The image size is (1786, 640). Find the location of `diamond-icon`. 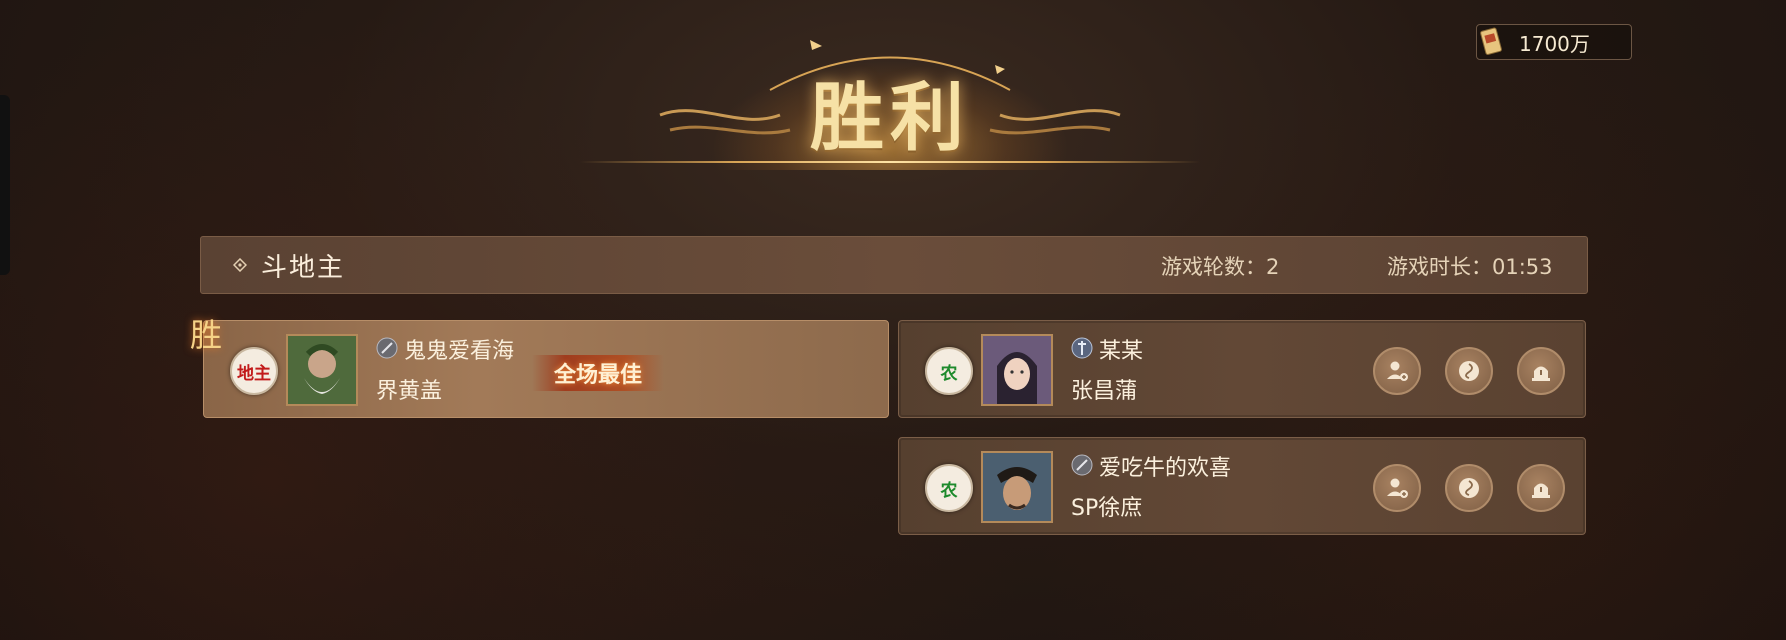

diamond-icon is located at coordinates (240, 265).